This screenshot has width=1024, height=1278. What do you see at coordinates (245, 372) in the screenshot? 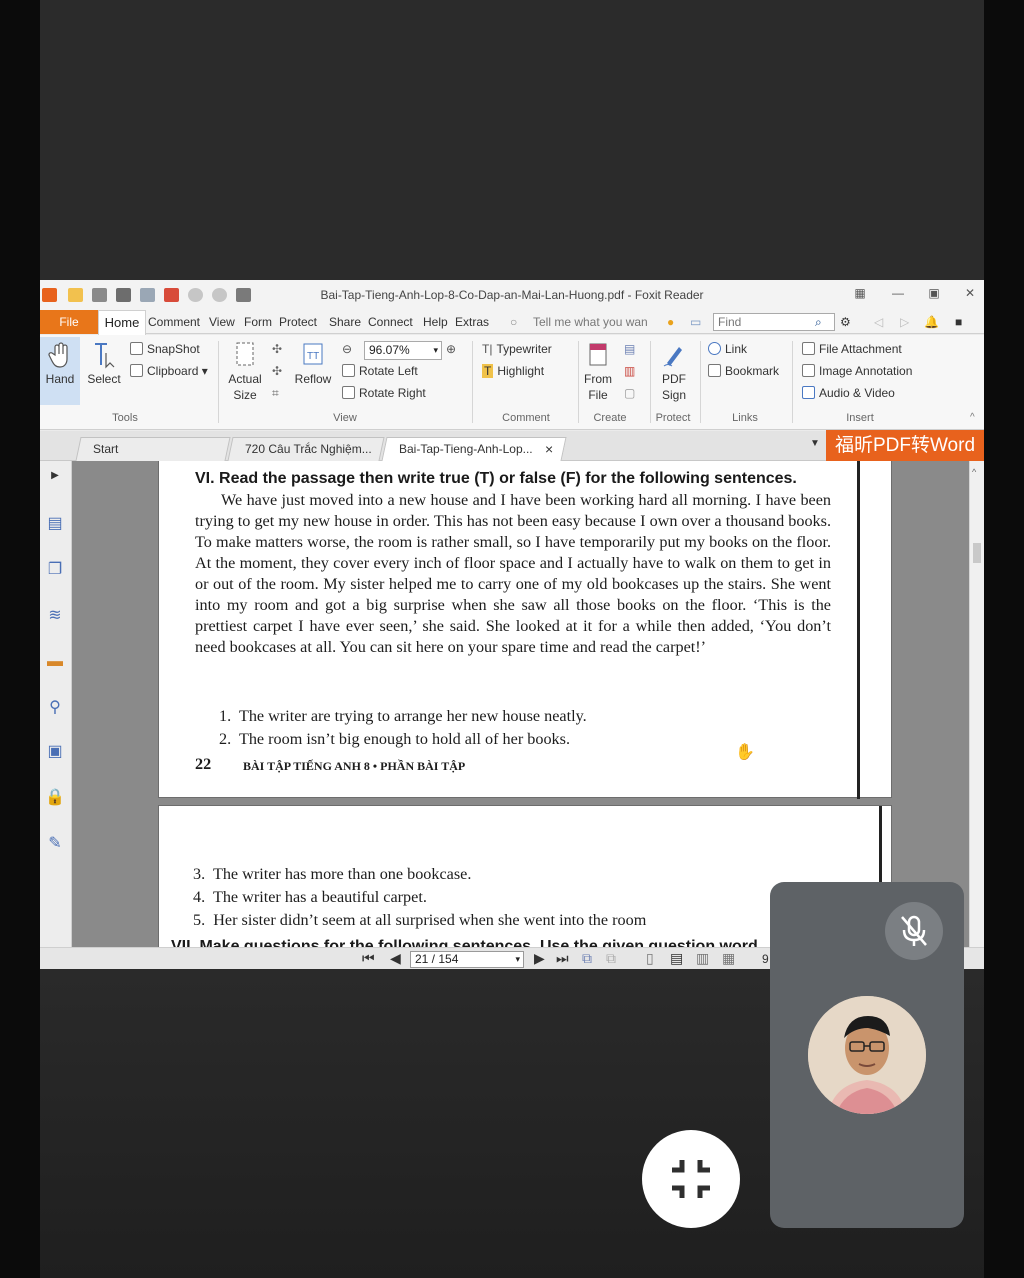
I see `actual-size-button: Actual Size` at bounding box center [245, 372].